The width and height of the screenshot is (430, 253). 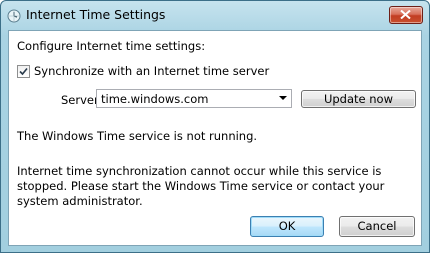 I want to click on close-button, so click(x=406, y=15).